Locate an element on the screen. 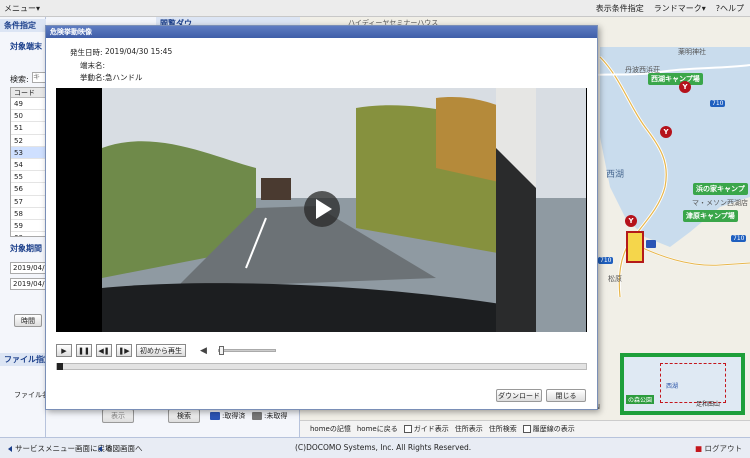 The height and width of the screenshot is (458, 750). pause-icon: ❚❚ is located at coordinates (84, 350).